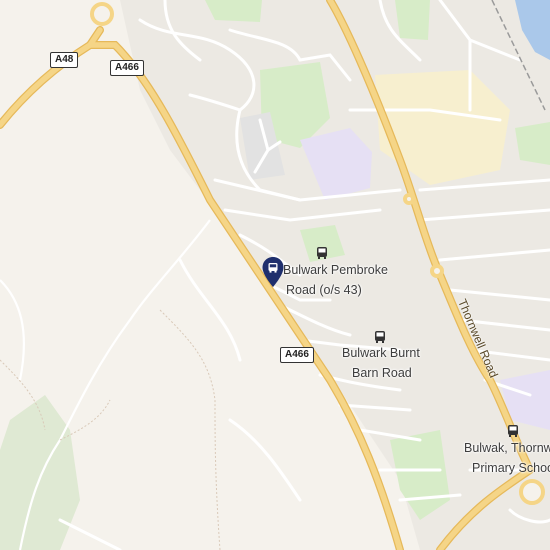 The height and width of the screenshot is (550, 550). Describe the element at coordinates (273, 272) in the screenshot. I see `location-pin-icon` at that location.